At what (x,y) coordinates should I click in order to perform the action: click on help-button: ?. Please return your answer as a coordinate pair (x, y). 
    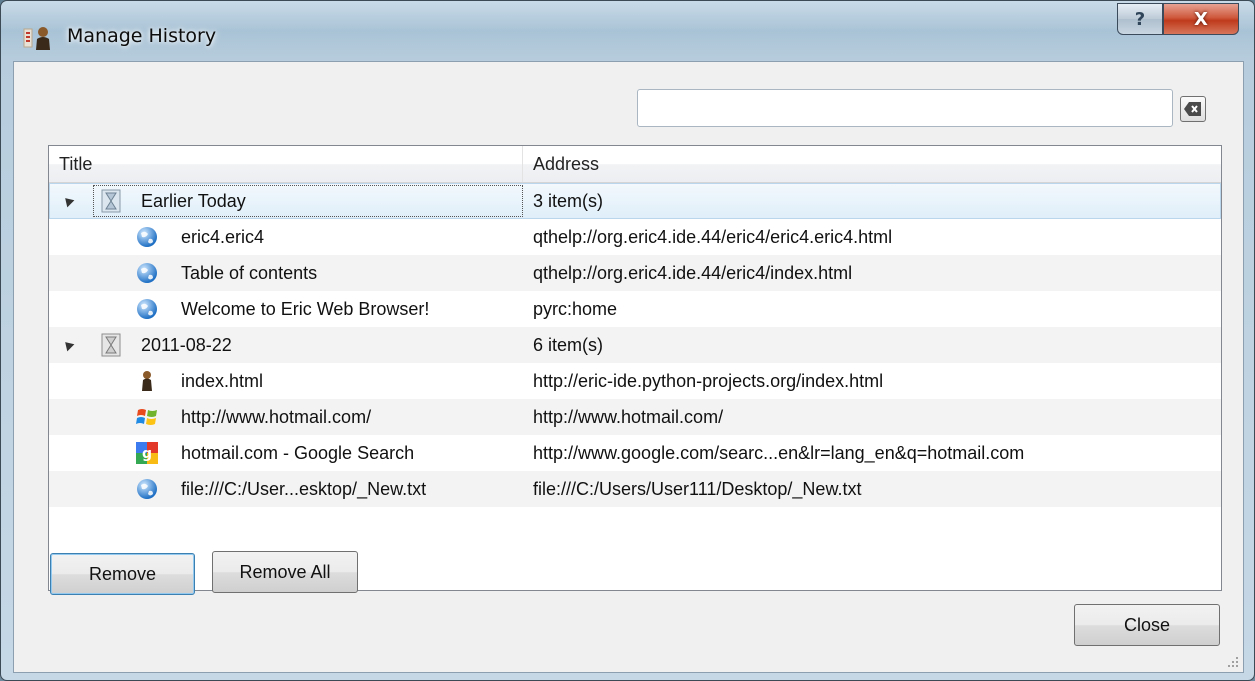
    Looking at the image, I should click on (1140, 19).